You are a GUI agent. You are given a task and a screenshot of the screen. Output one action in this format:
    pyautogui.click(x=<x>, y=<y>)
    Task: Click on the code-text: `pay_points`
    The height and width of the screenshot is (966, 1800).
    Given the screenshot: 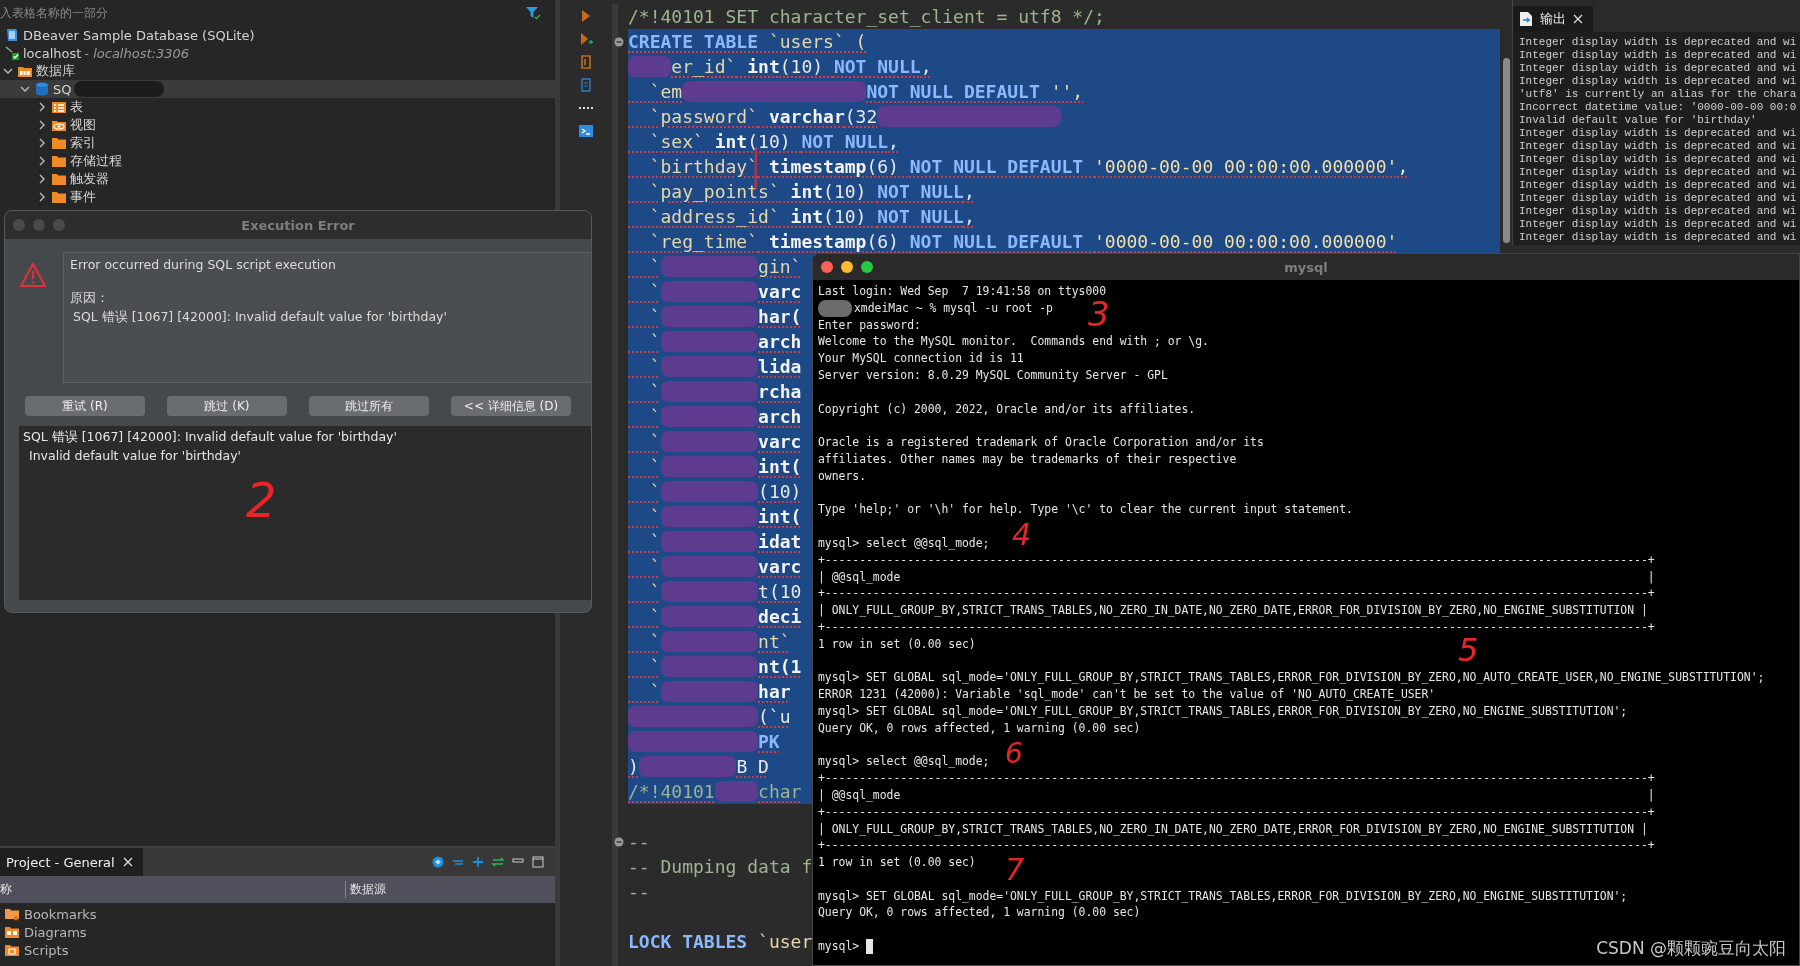 What is the action you would take?
    pyautogui.click(x=714, y=191)
    